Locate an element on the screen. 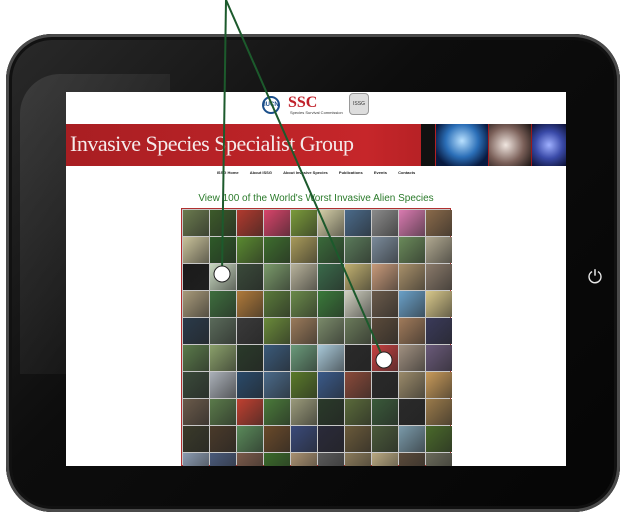 This screenshot has height=513, width=622. issg-logo: ISSG is located at coordinates (359, 104).